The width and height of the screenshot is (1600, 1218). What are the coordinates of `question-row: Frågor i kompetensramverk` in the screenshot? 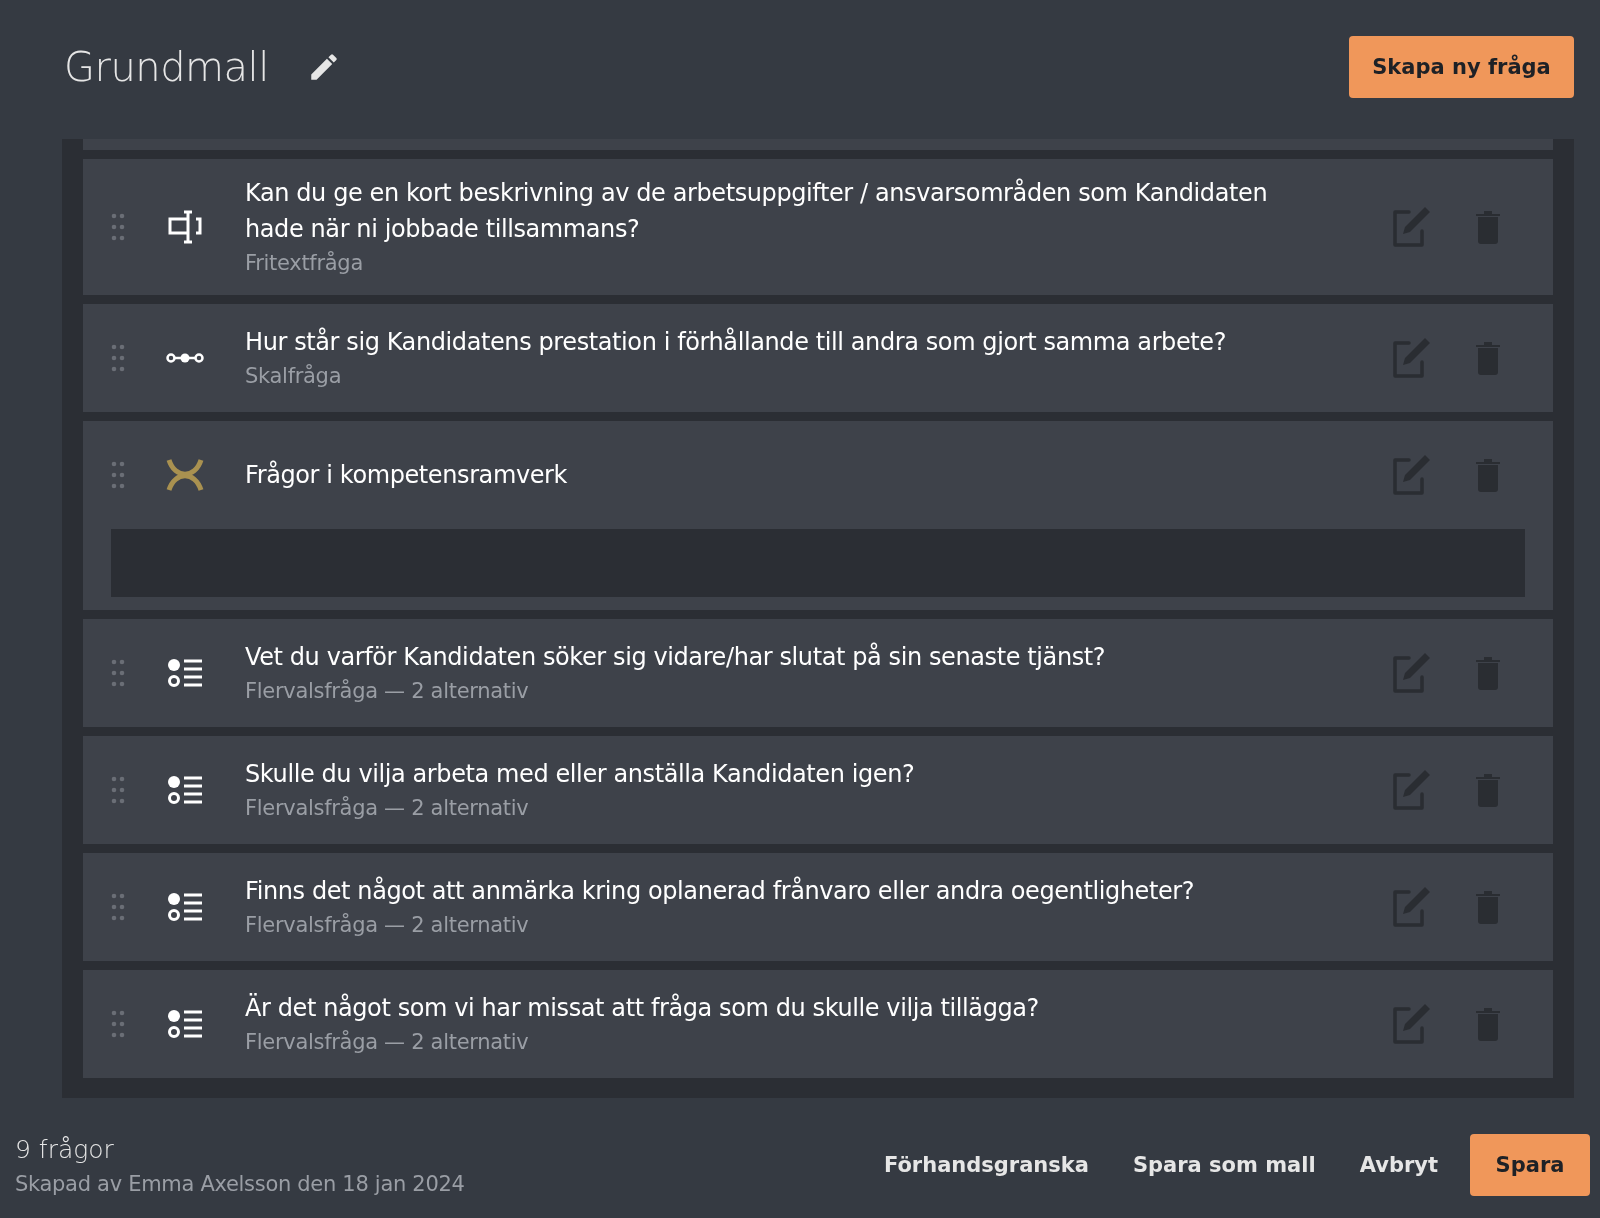 It's located at (818, 515).